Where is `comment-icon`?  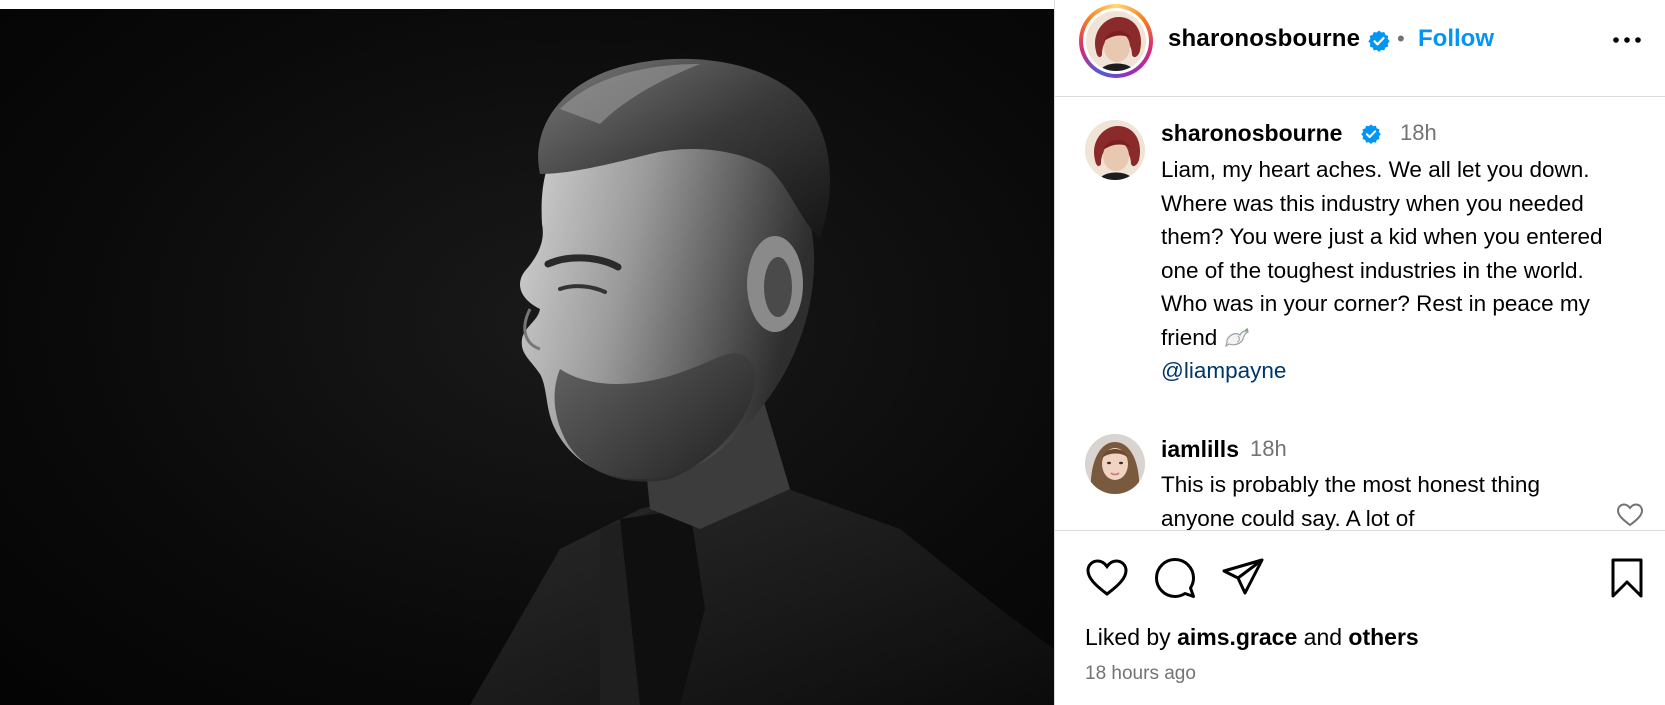
comment-icon is located at coordinates (1175, 578).